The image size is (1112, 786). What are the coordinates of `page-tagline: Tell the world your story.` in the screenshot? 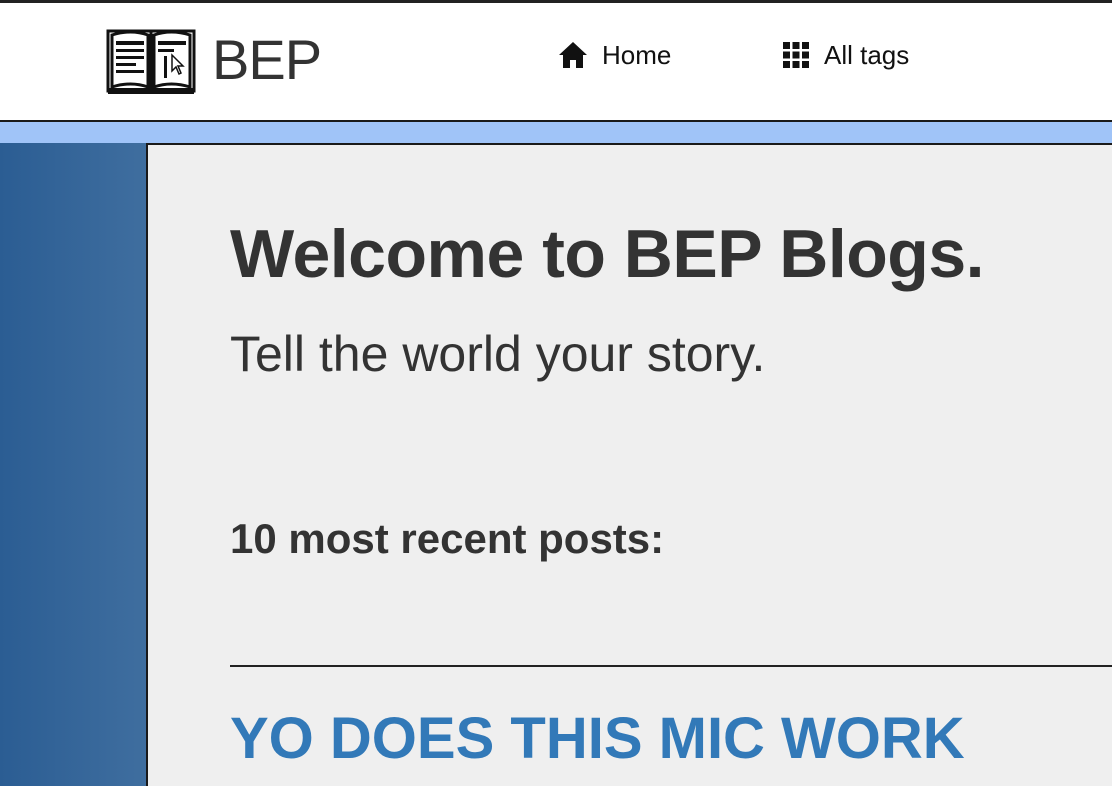 It's located at (498, 354).